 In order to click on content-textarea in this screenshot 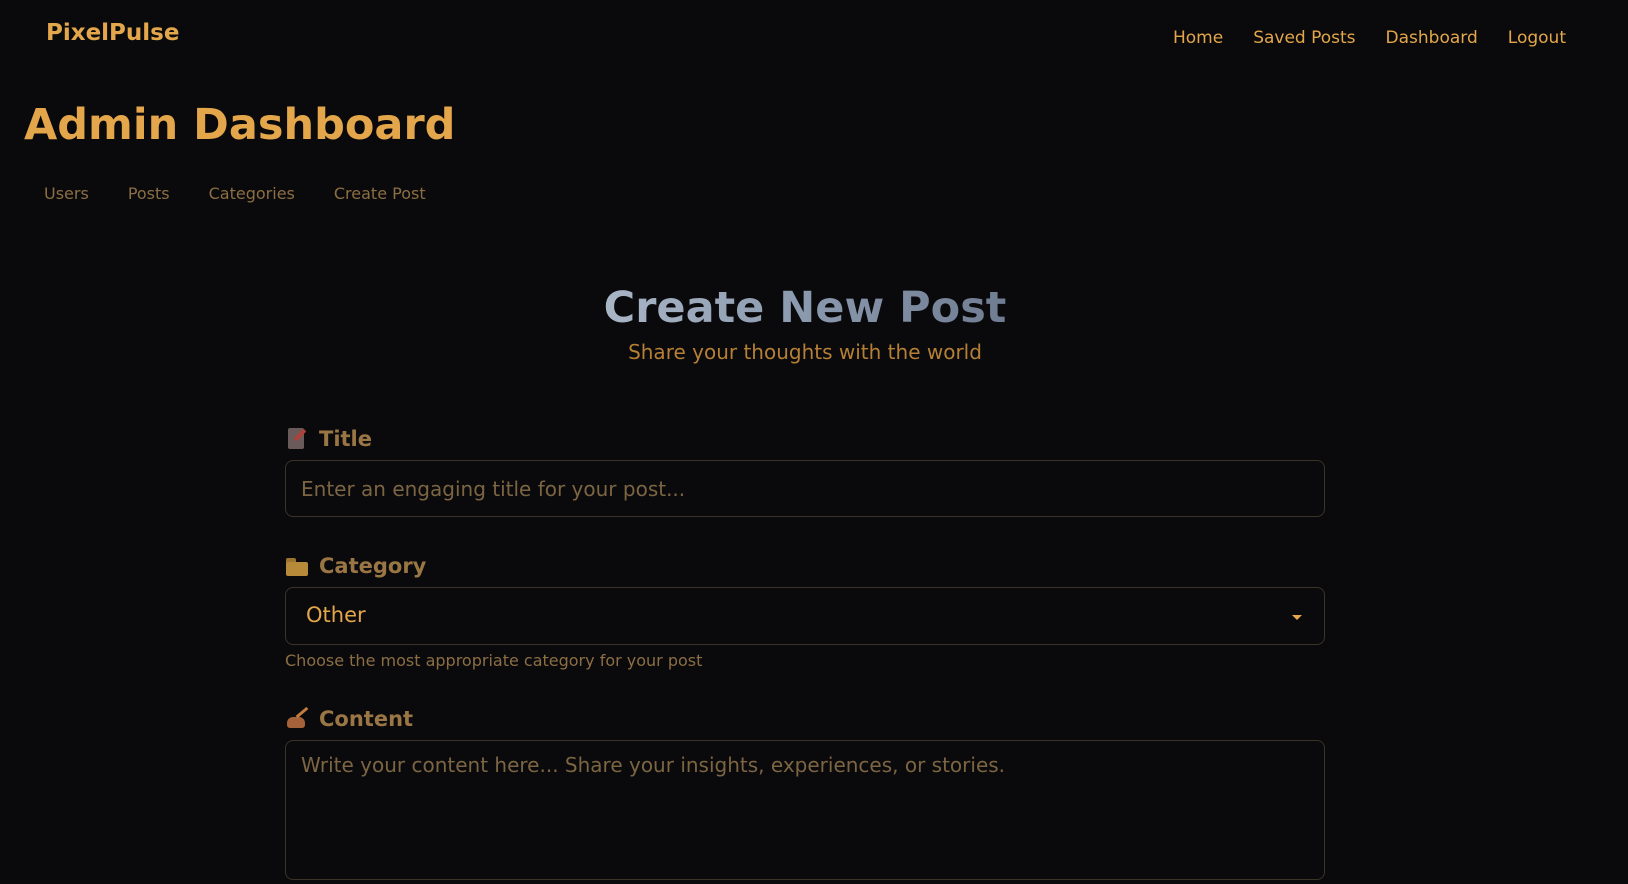, I will do `click(805, 810)`.